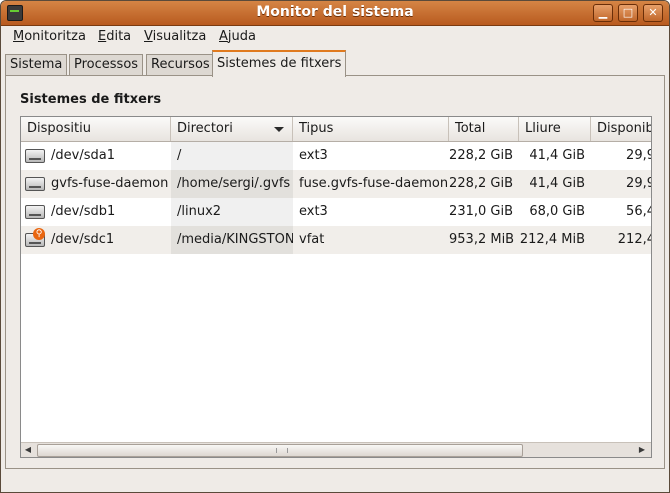 Image resolution: width=670 pixels, height=493 pixels. Describe the element at coordinates (96, 129) in the screenshot. I see `column-header-dispositiu: Dispositiu` at that location.